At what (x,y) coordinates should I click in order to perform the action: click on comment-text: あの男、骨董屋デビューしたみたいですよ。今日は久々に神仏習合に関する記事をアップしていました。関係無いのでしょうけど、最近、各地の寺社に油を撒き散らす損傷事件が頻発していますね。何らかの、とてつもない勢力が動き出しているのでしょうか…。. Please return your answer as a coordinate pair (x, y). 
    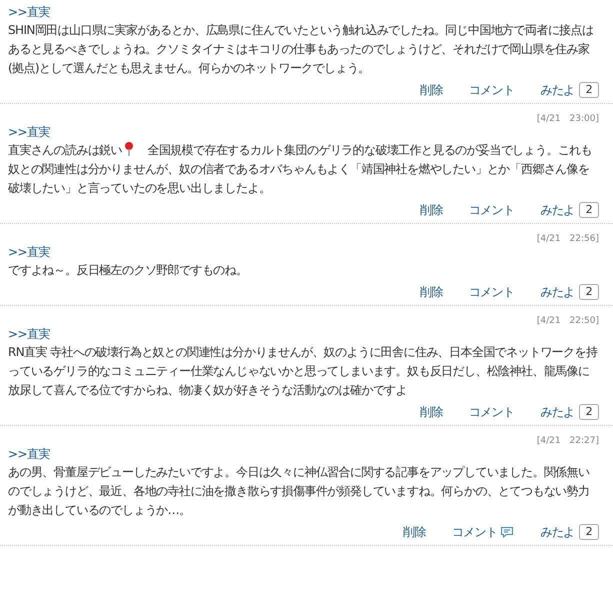
    Looking at the image, I should click on (299, 491).